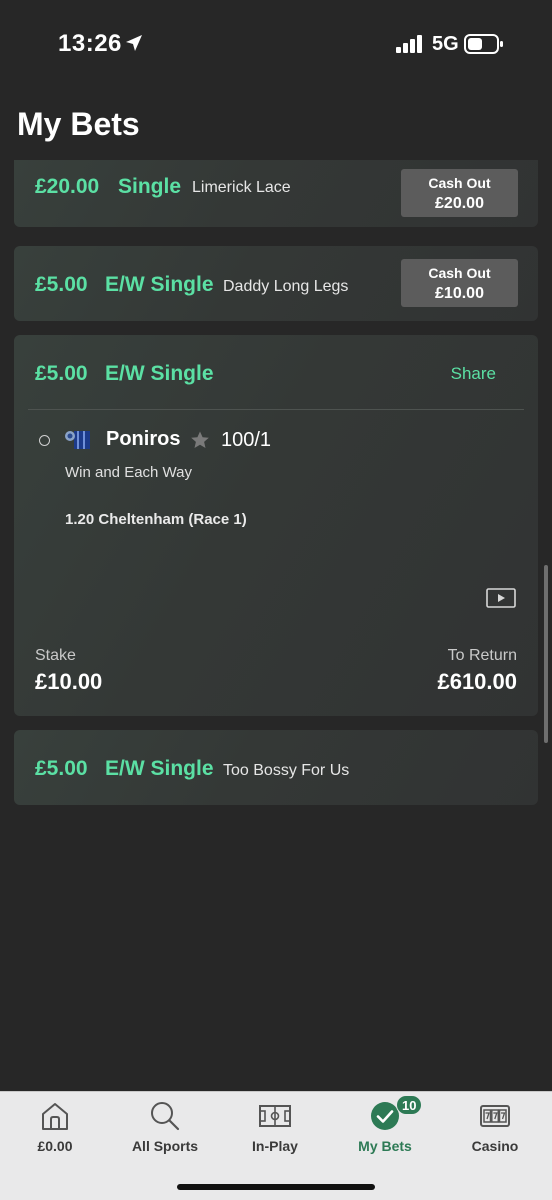  What do you see at coordinates (134, 43) in the screenshot?
I see `location-arrow-icon` at bounding box center [134, 43].